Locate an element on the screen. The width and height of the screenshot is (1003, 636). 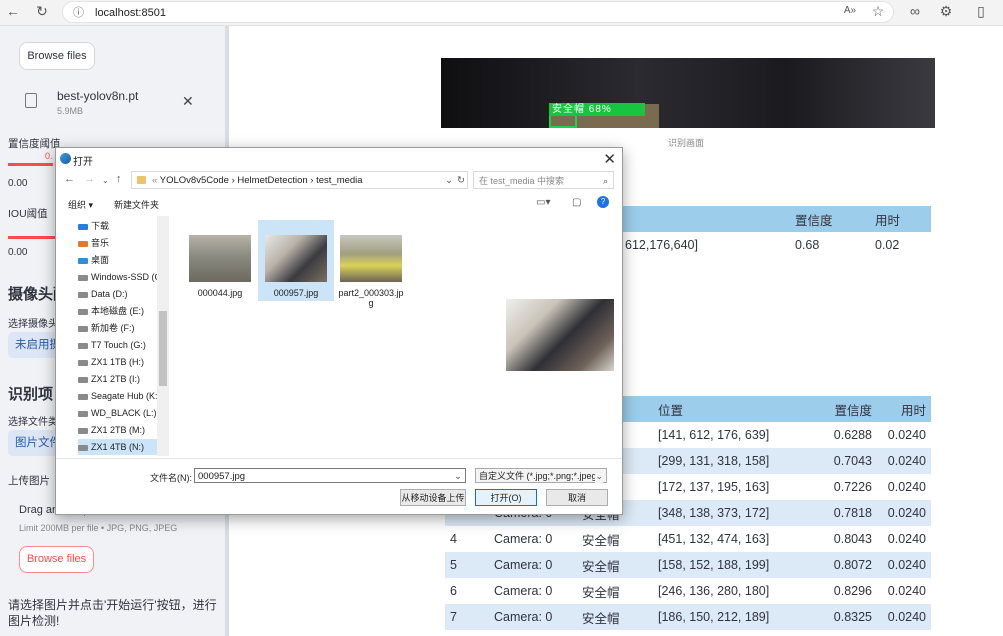
summary-cell: 612,176,640] is located at coordinates (661, 245).